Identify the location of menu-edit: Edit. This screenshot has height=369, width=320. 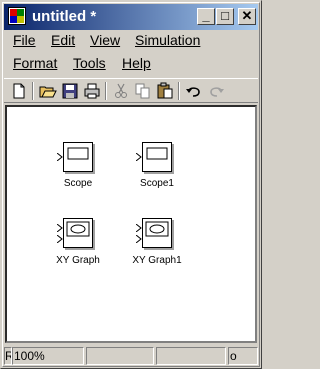
(63, 40).